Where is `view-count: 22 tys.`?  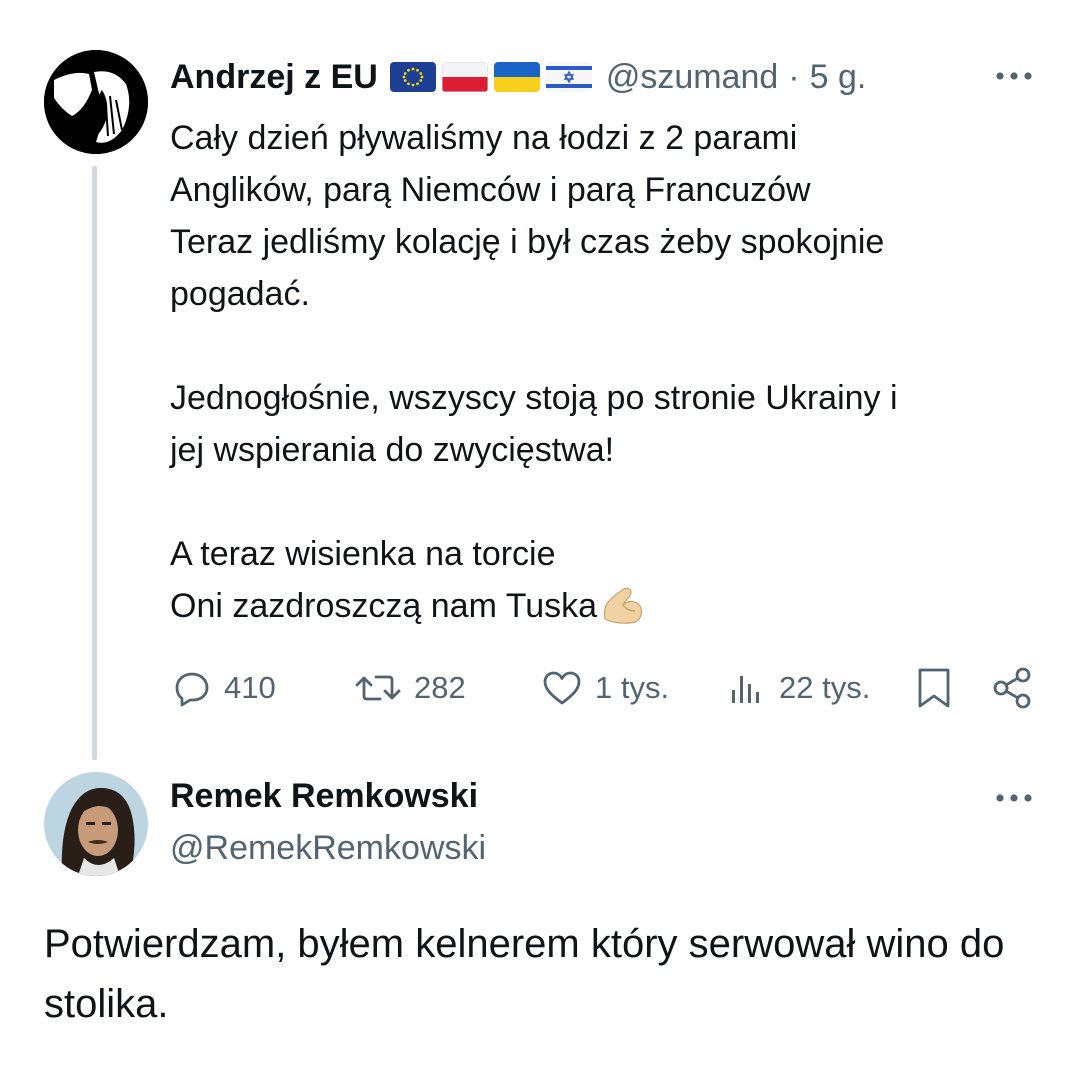 view-count: 22 tys. is located at coordinates (825, 687).